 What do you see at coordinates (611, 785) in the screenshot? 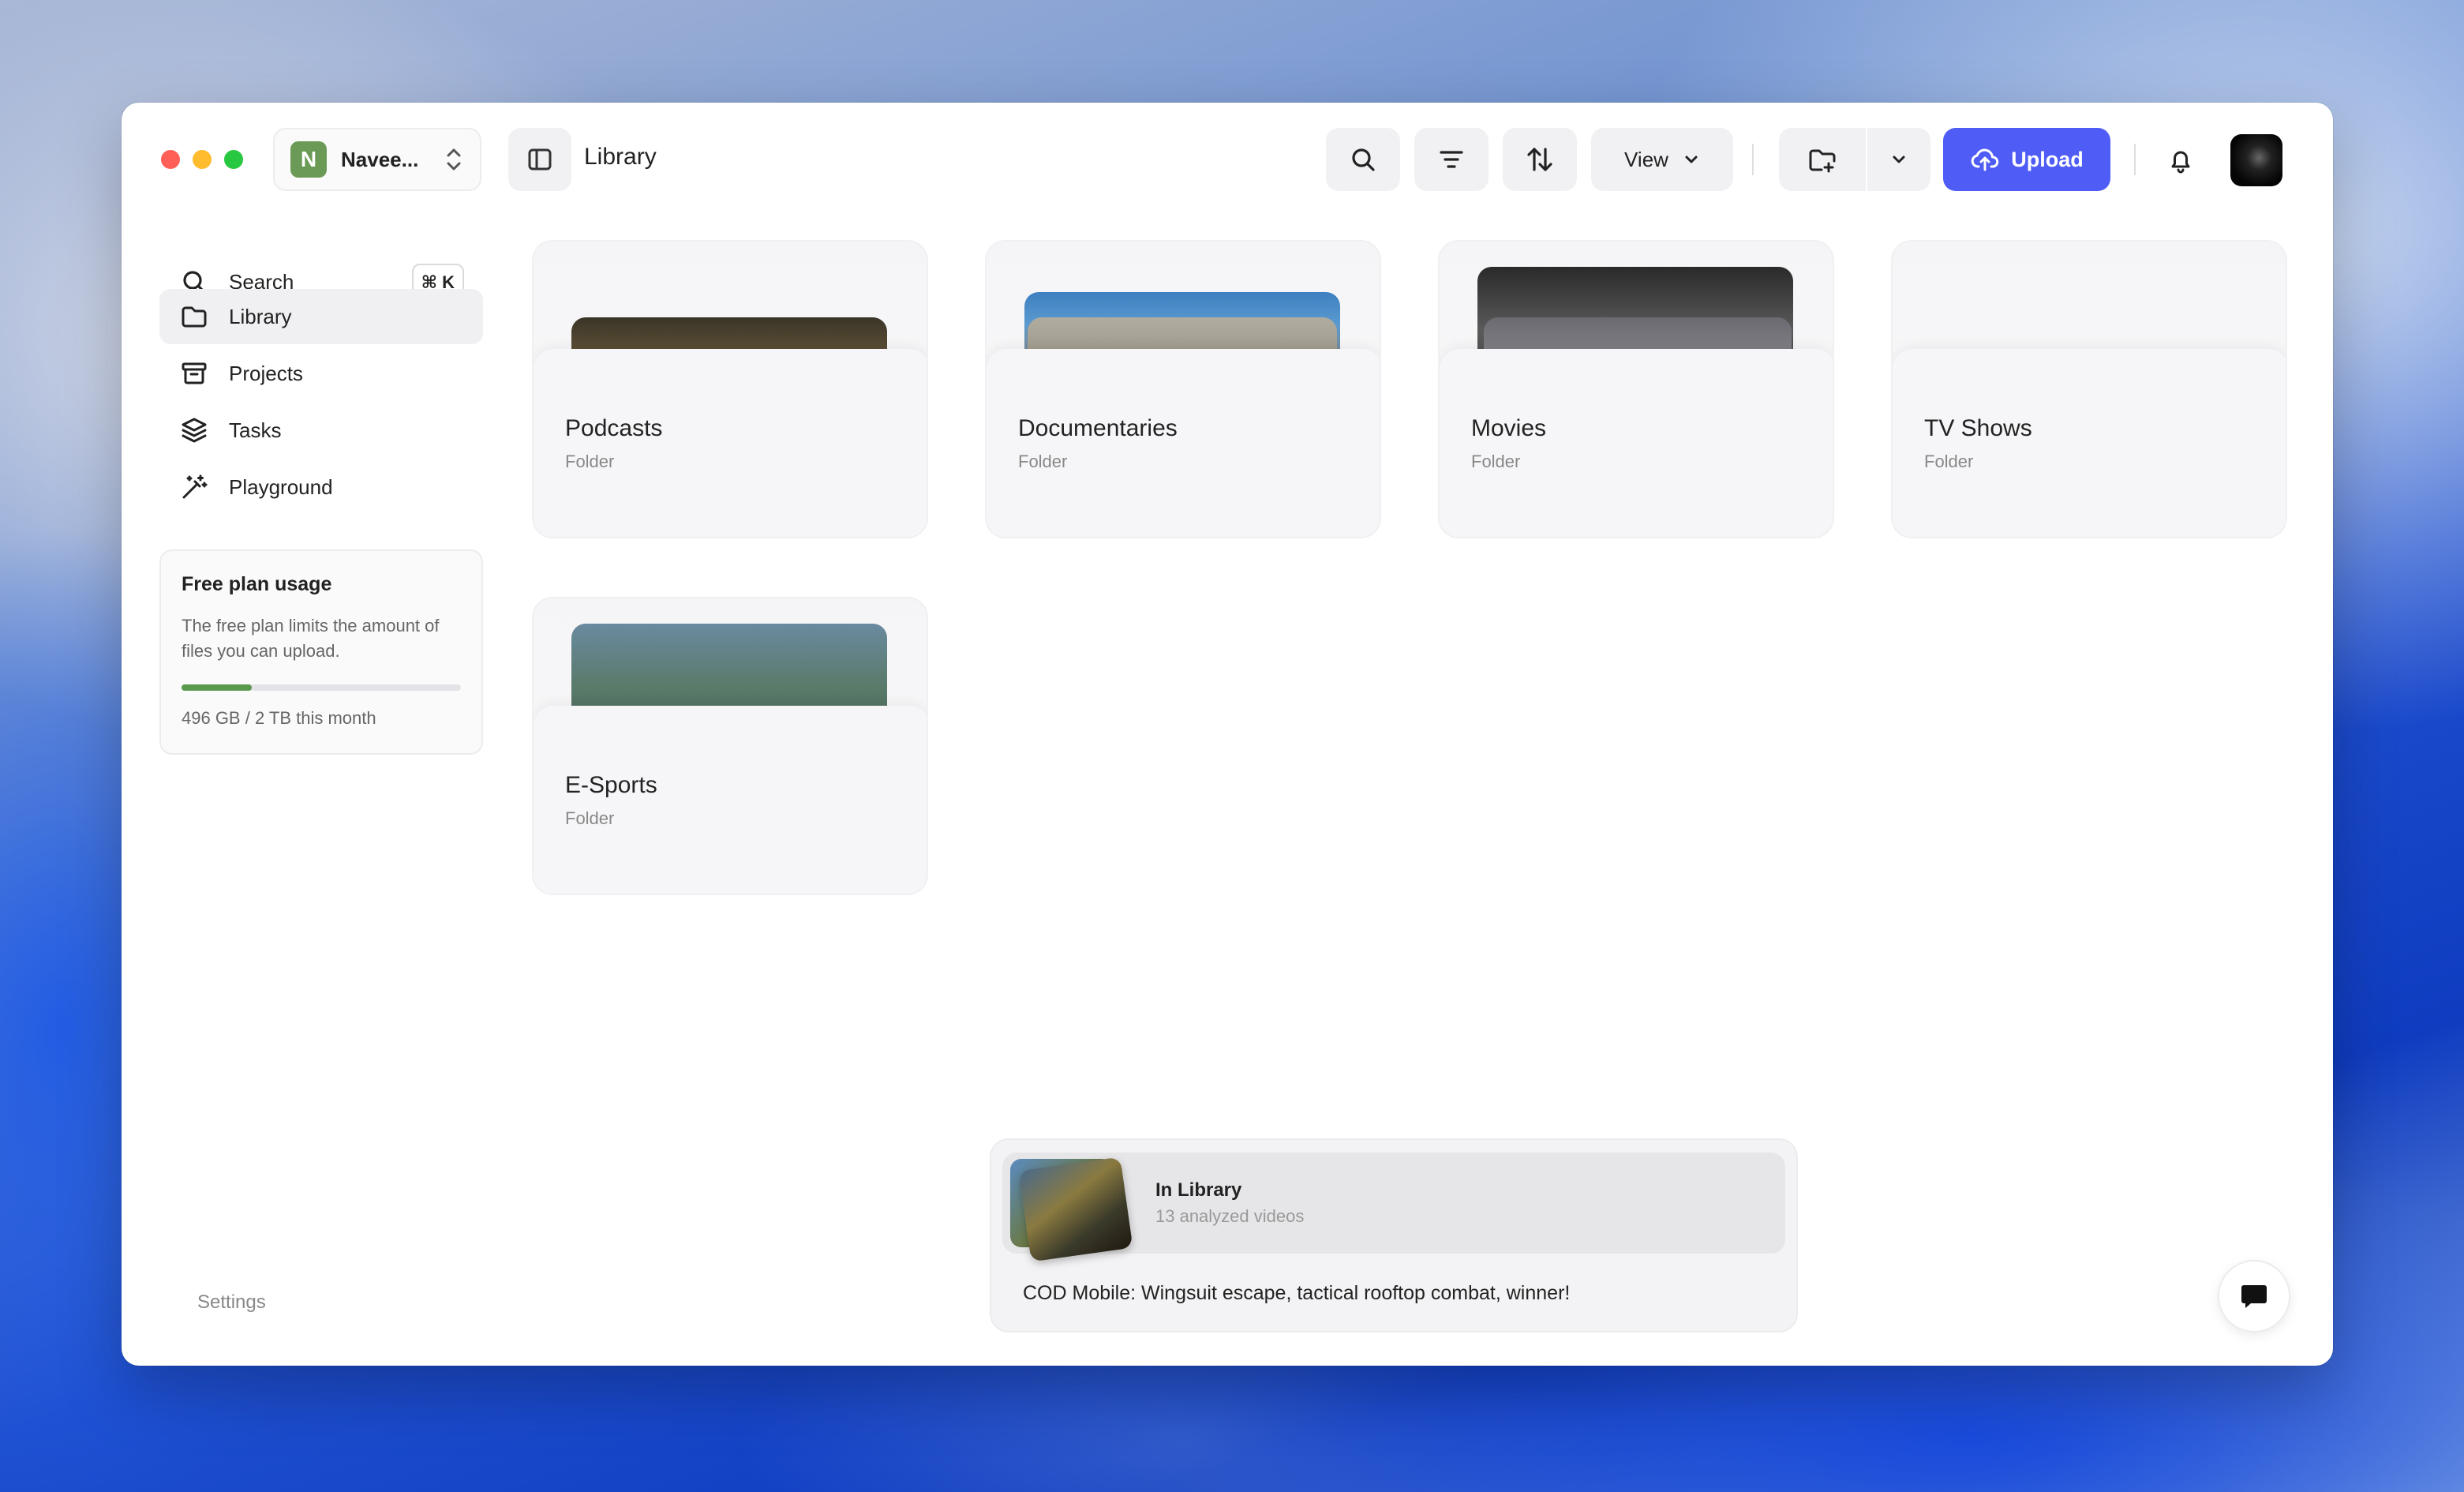
I see `folder-name: E-Sports` at bounding box center [611, 785].